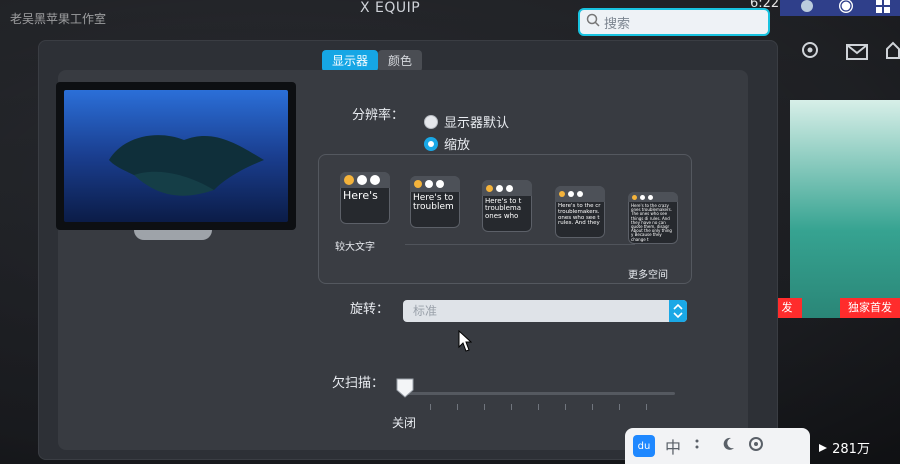 The height and width of the screenshot is (464, 900). I want to click on radio-default-label: 显示器默认, so click(477, 123).